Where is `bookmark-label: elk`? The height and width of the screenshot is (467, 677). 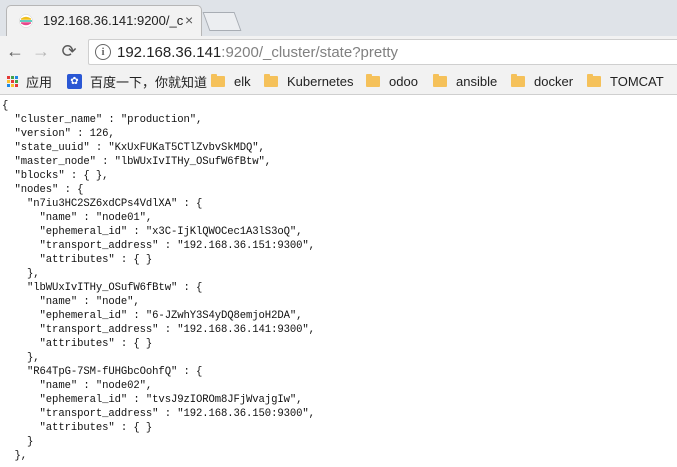
bookmark-label: elk is located at coordinates (242, 81).